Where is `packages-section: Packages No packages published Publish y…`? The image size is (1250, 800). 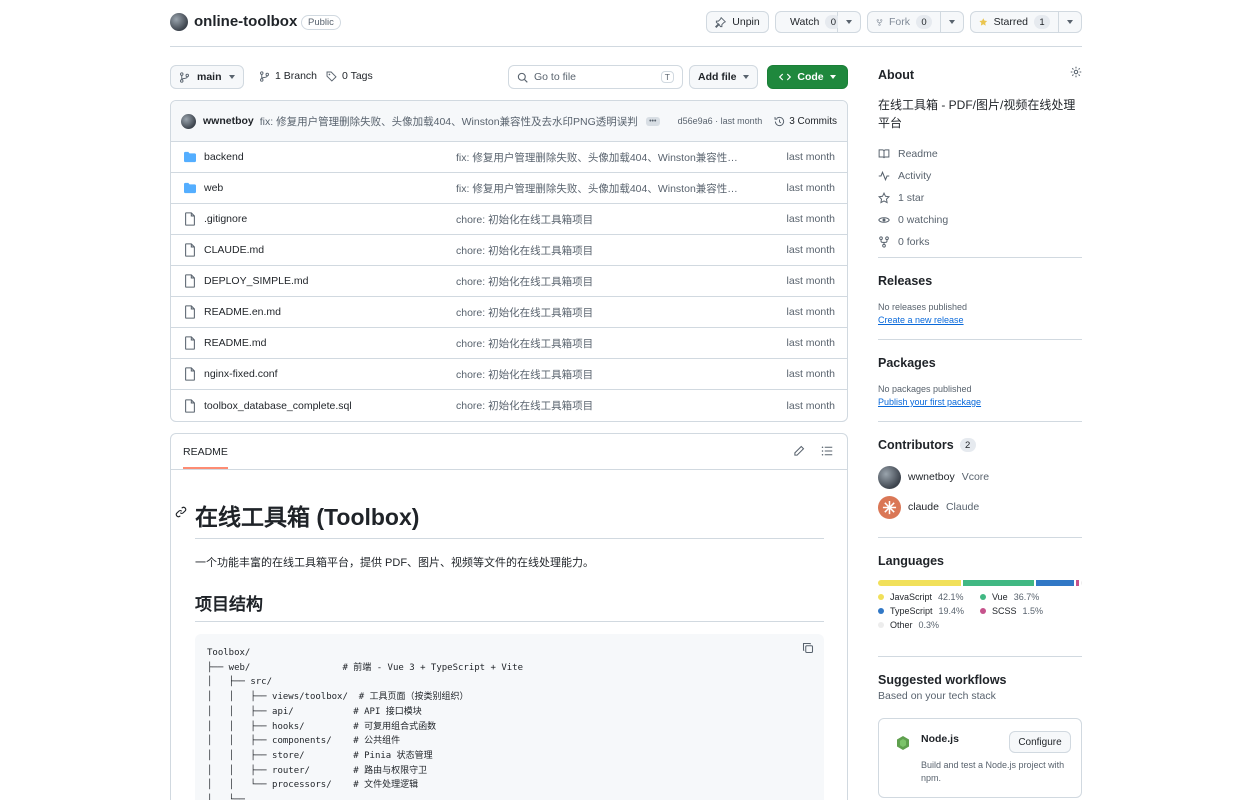 packages-section: Packages No packages published Publish y… is located at coordinates (980, 373).